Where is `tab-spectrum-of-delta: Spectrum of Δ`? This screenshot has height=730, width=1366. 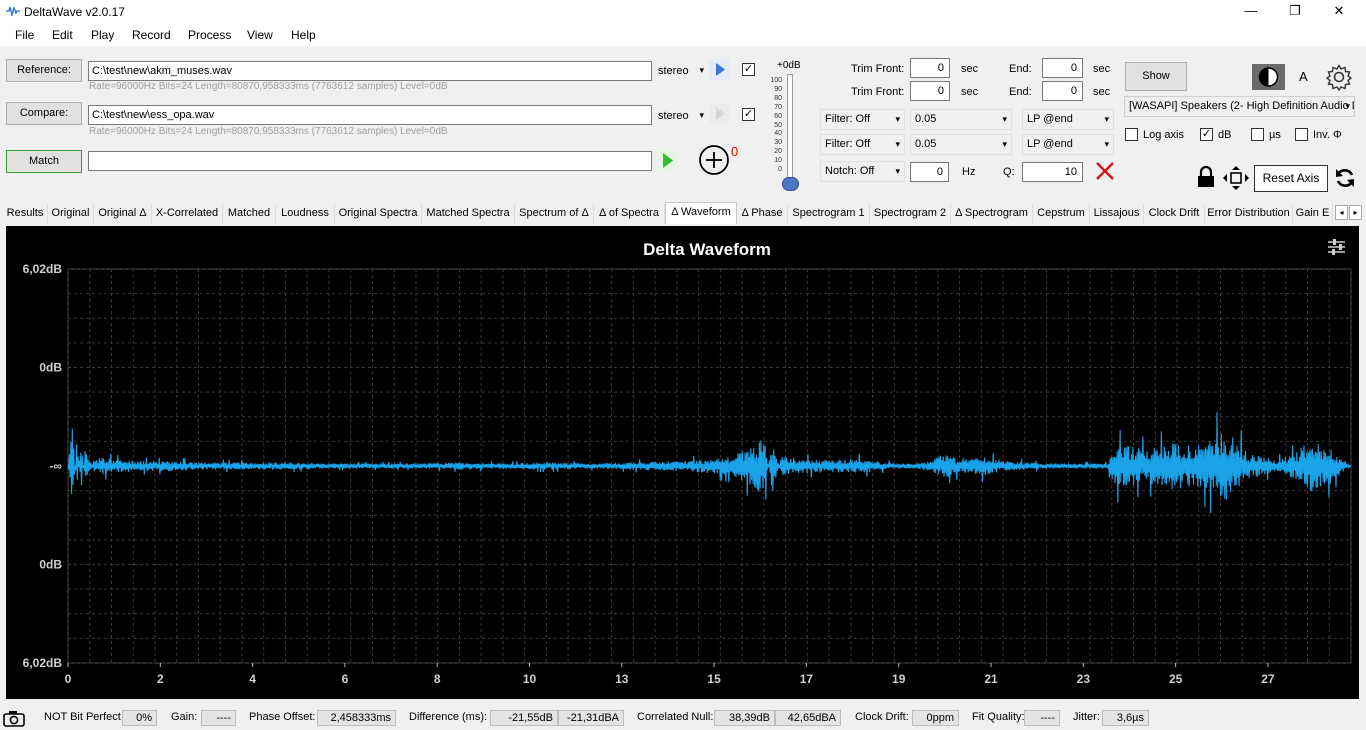
tab-spectrum-of-delta: Spectrum of Δ is located at coordinates (554, 214).